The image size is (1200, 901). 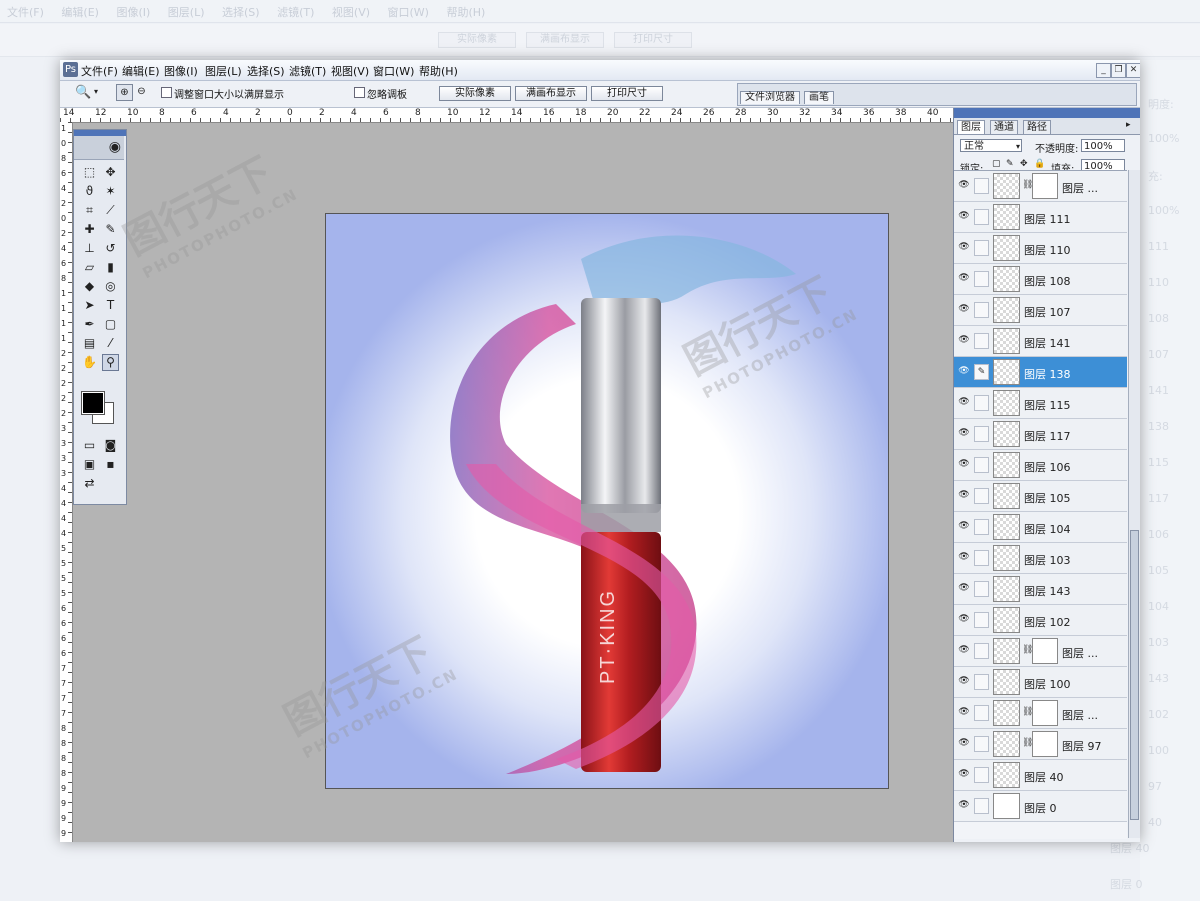 I want to click on lock-pixels-icon: ✎, so click(x=1010, y=164).